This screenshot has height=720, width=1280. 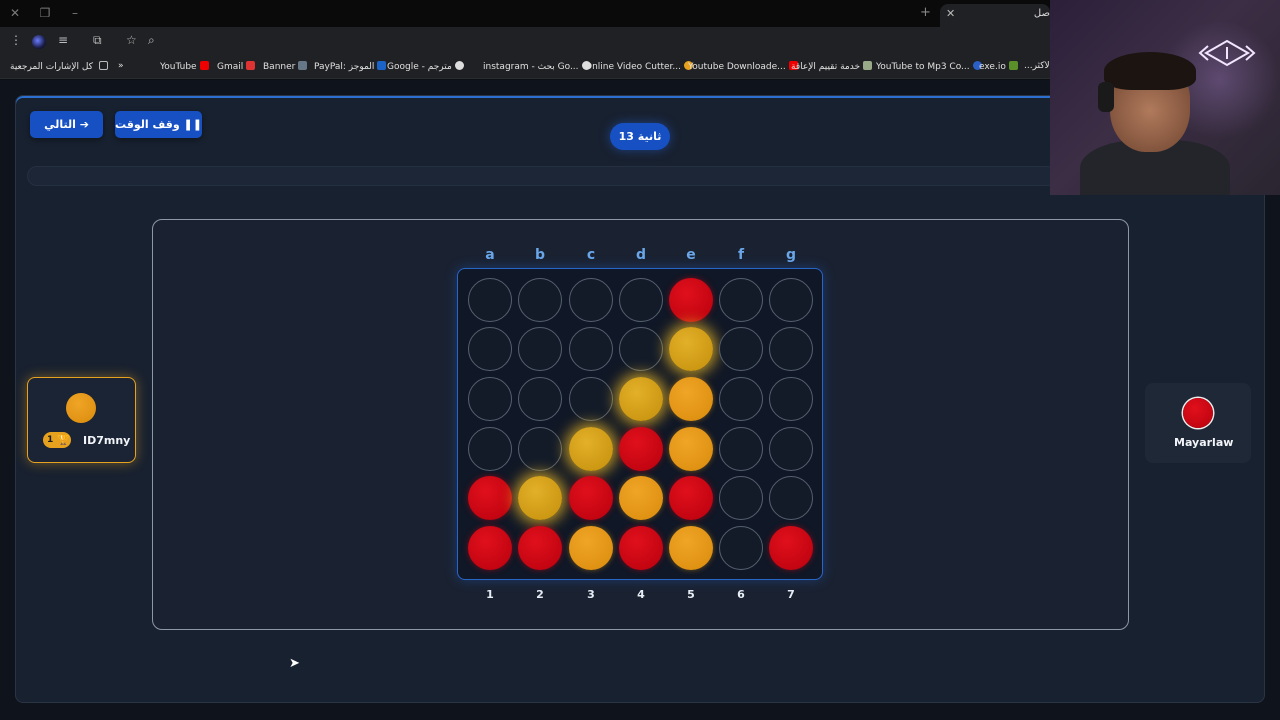 What do you see at coordinates (691, 594) in the screenshot?
I see `column-number: 5` at bounding box center [691, 594].